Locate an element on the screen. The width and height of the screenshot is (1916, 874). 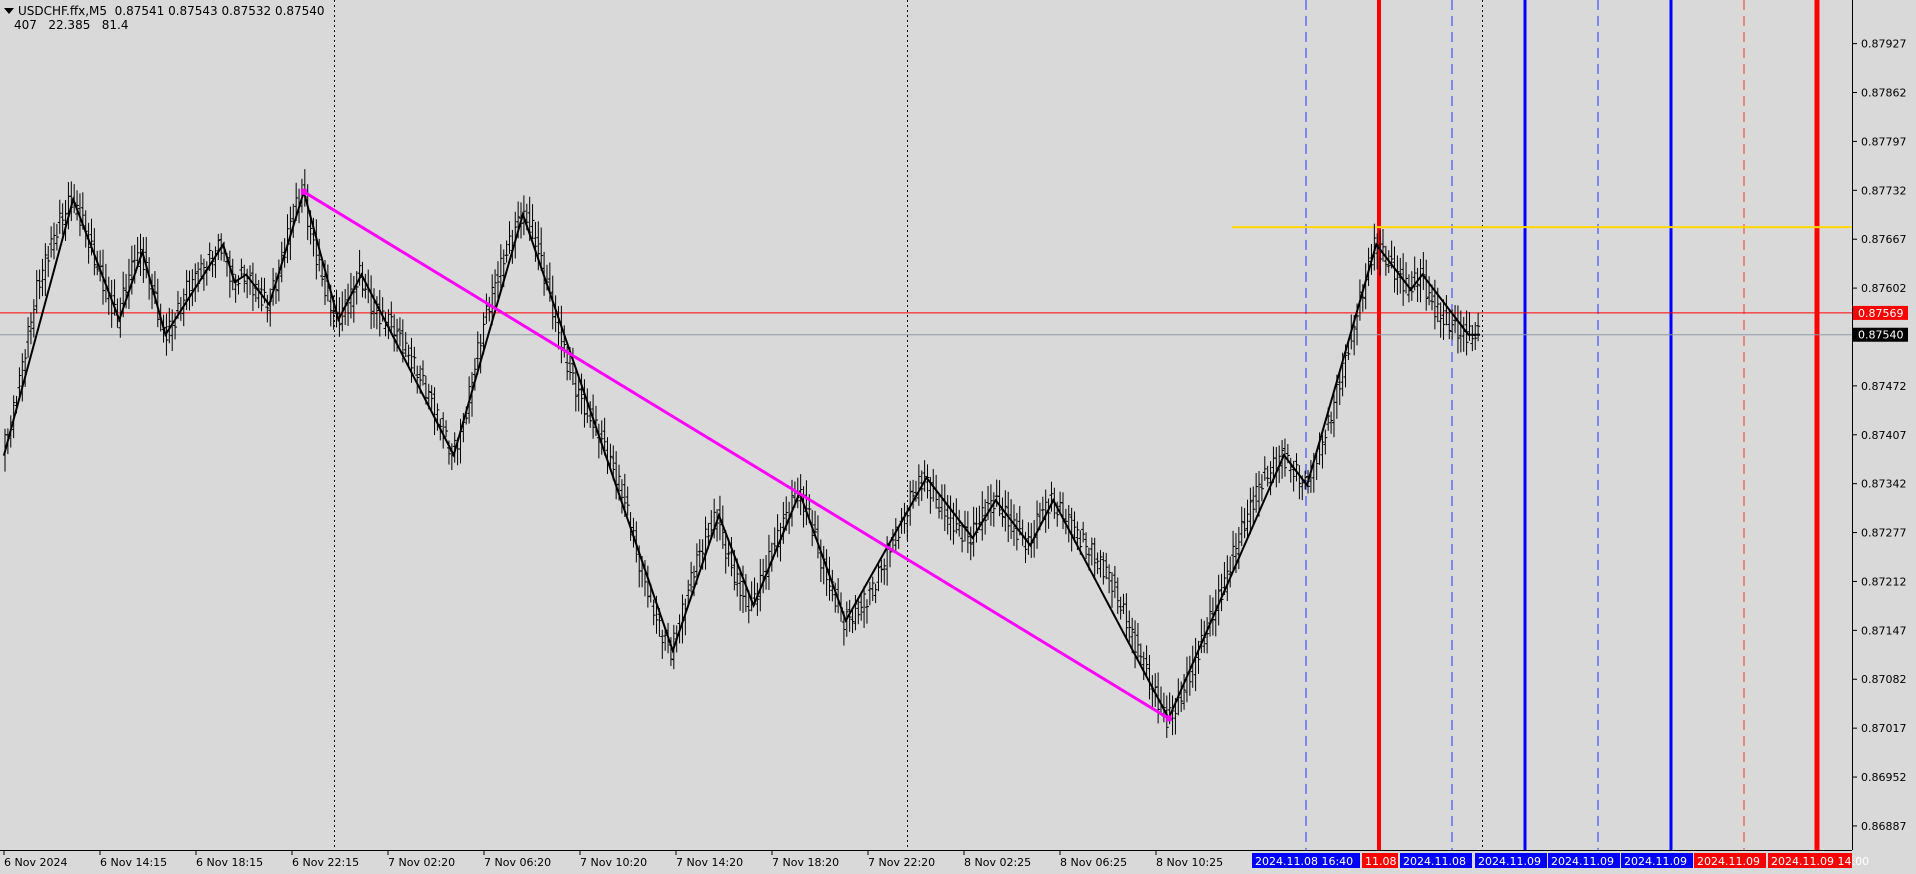
y-tick-label: 0.87147 is located at coordinates (1884, 630).